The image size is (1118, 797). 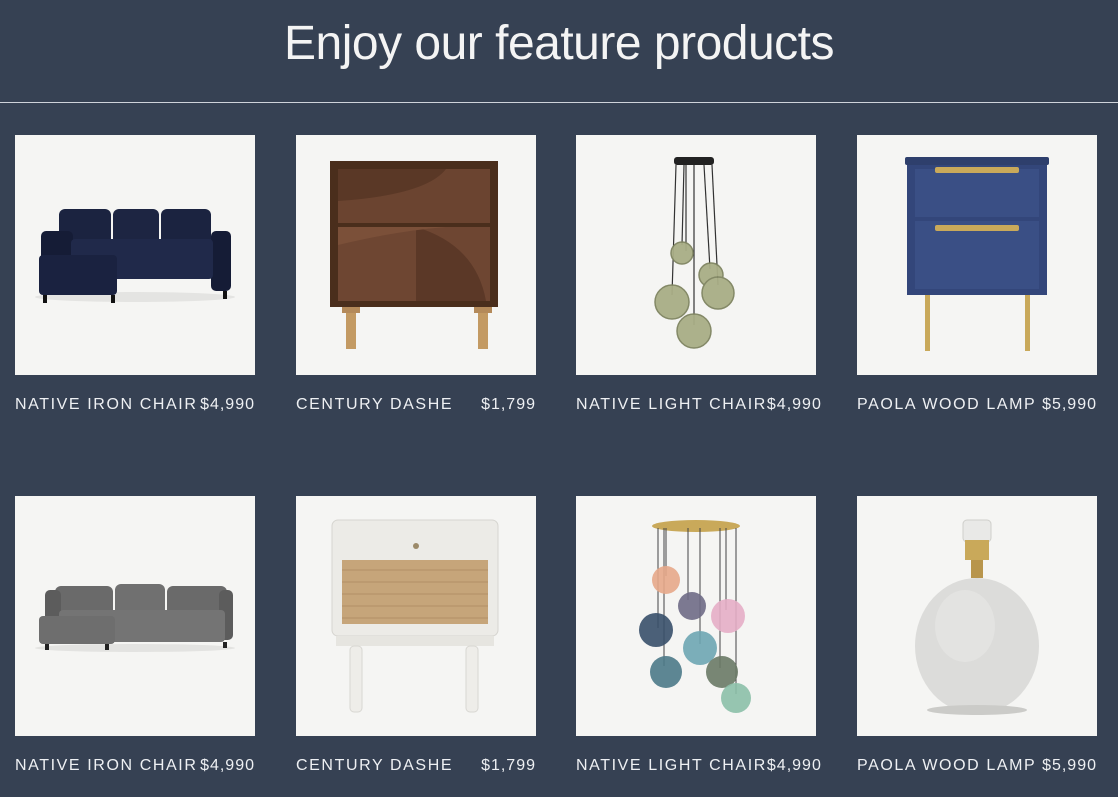 I want to click on blue-nightstand-image, so click(x=977, y=255).